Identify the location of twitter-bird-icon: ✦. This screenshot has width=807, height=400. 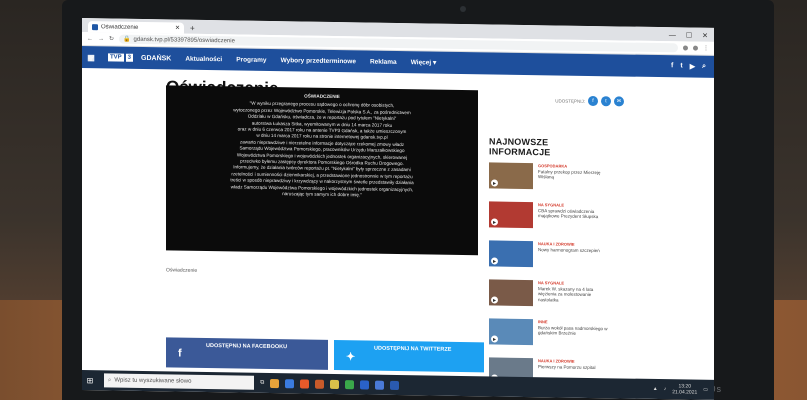
(351, 357).